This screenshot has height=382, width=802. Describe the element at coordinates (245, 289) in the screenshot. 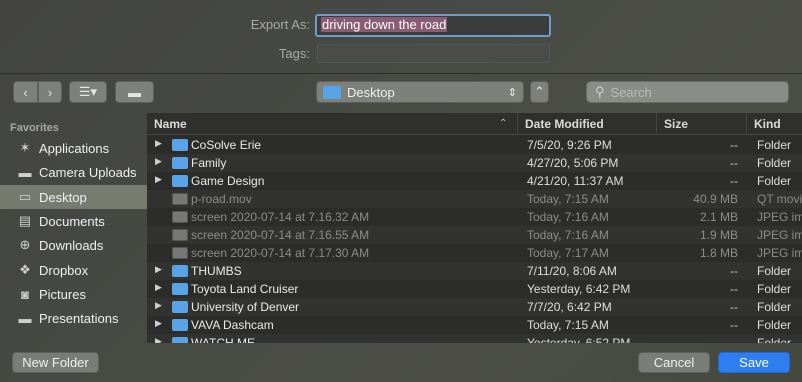

I see `file-name: Toyota Land Cruiser` at that location.